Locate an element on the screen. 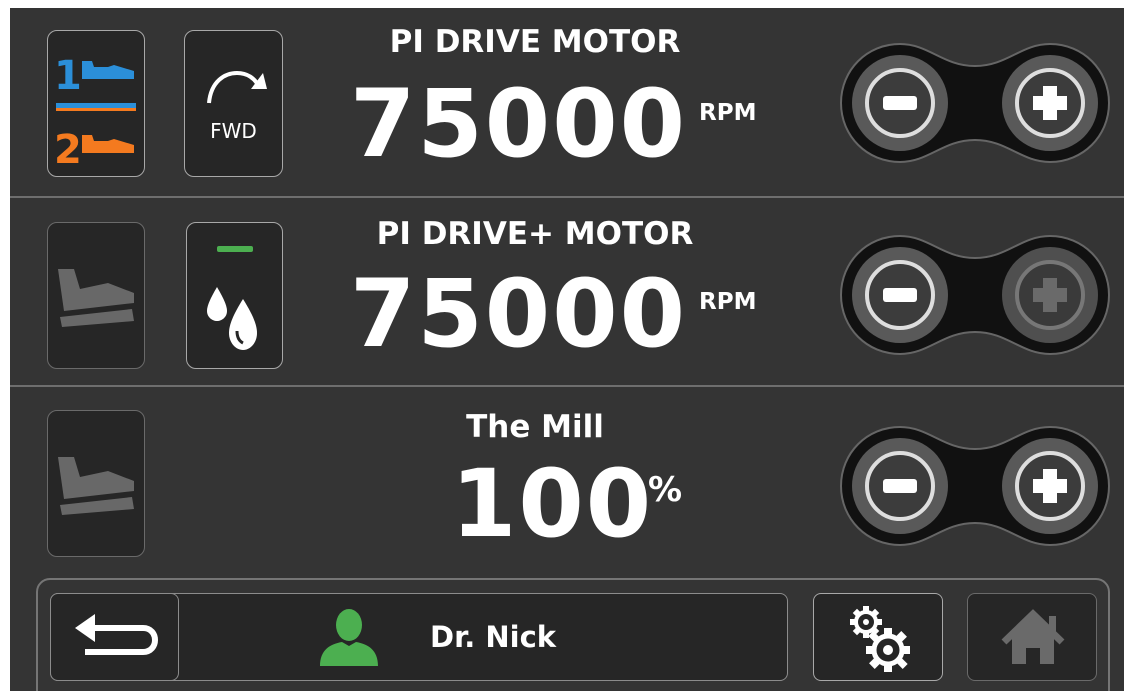 The height and width of the screenshot is (691, 1134). speed-value: 100 is located at coordinates (552, 504).